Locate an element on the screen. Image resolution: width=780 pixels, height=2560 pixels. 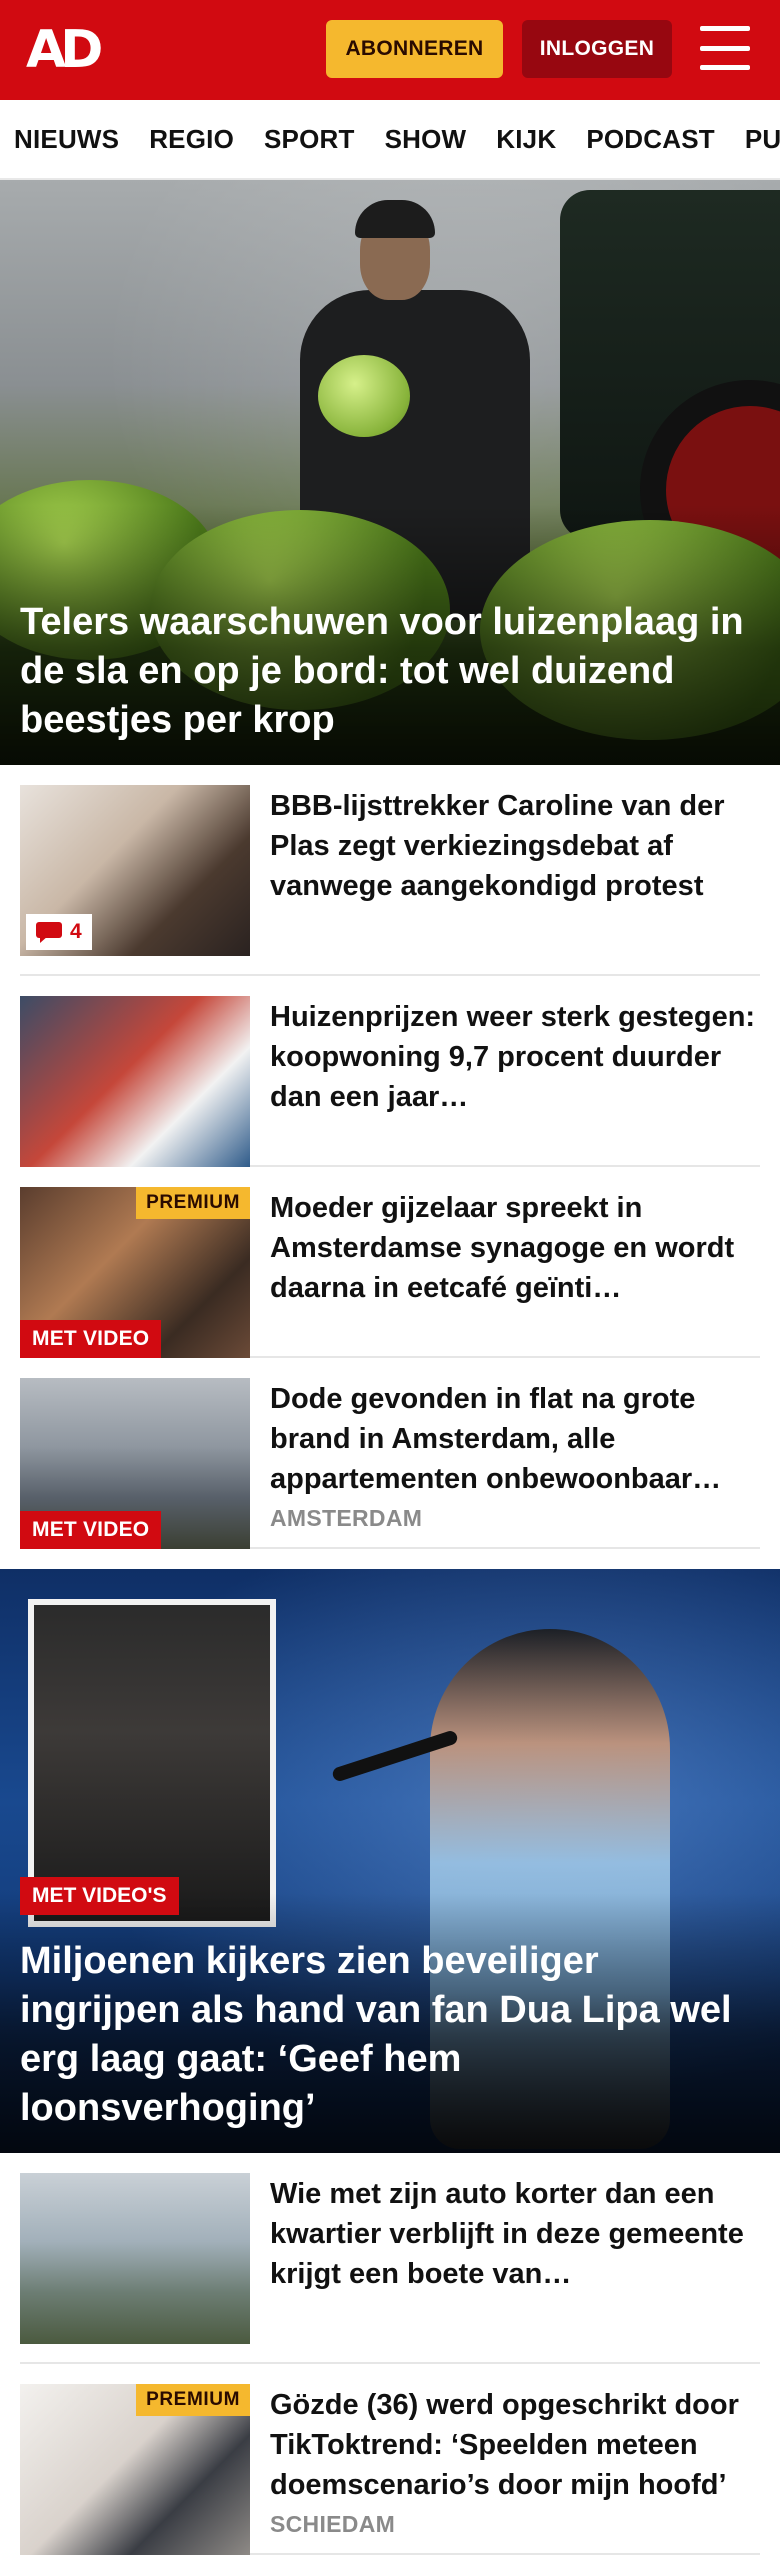
article-thumbnail: MET VIDEO is located at coordinates (135, 1463).